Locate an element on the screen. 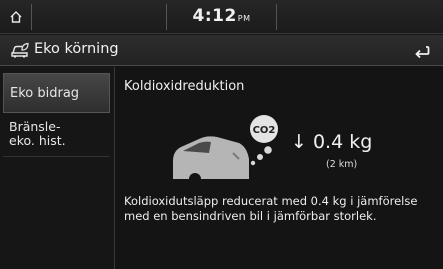  co2-amount: ↓ 0.4 kg is located at coordinates (331, 142).